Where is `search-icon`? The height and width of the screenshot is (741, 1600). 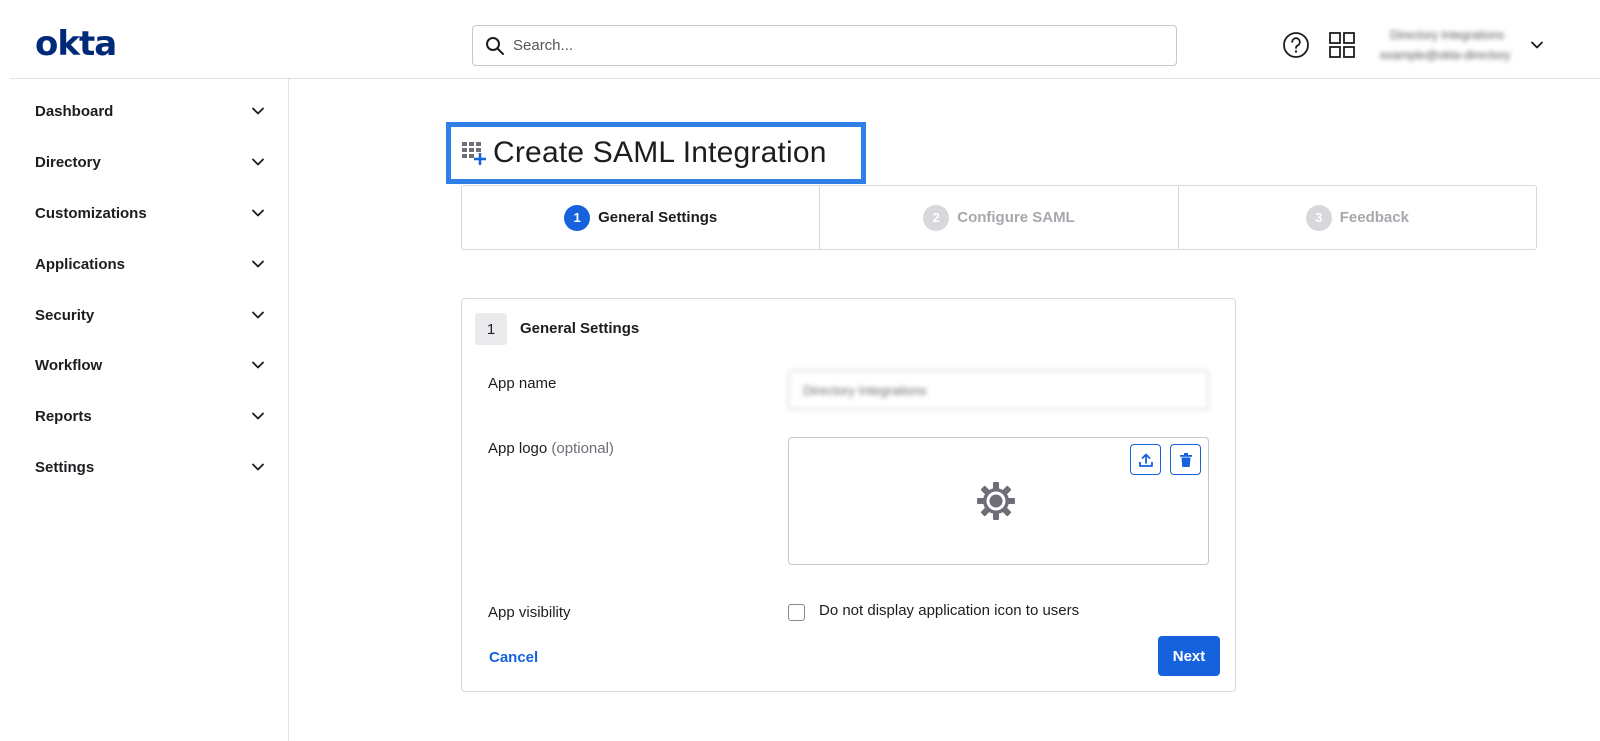 search-icon is located at coordinates (495, 45).